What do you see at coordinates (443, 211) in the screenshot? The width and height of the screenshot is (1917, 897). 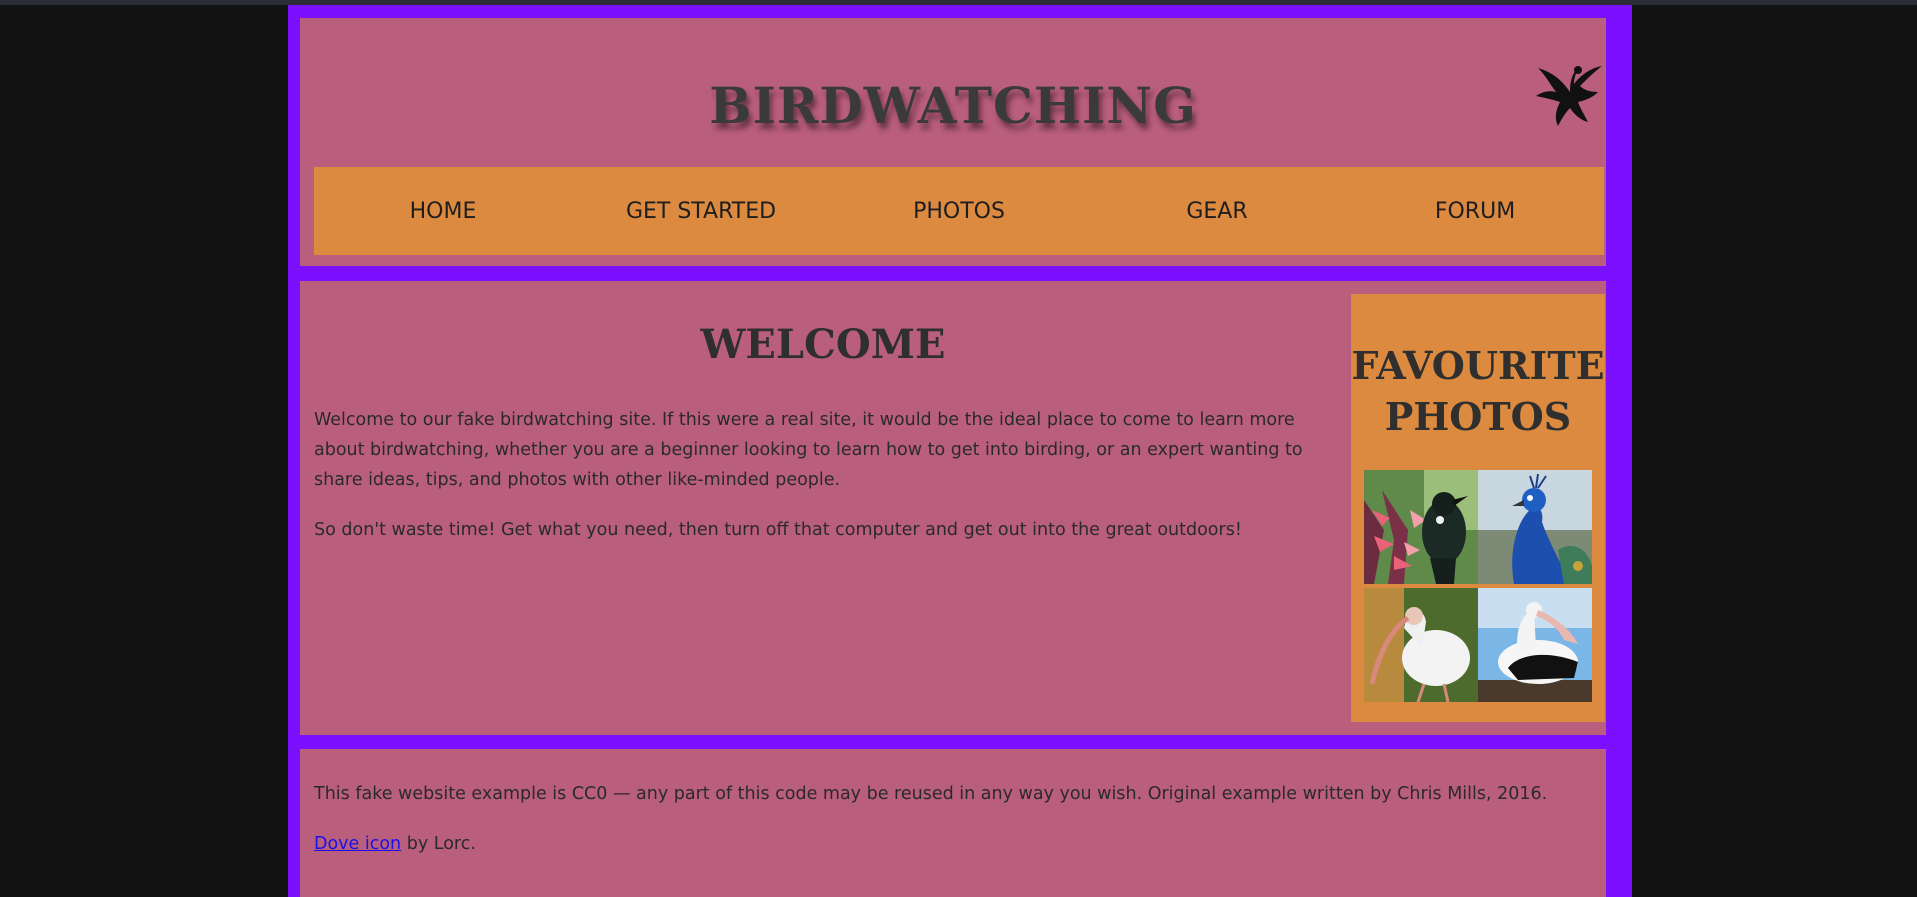 I see `nav-home: HOME` at bounding box center [443, 211].